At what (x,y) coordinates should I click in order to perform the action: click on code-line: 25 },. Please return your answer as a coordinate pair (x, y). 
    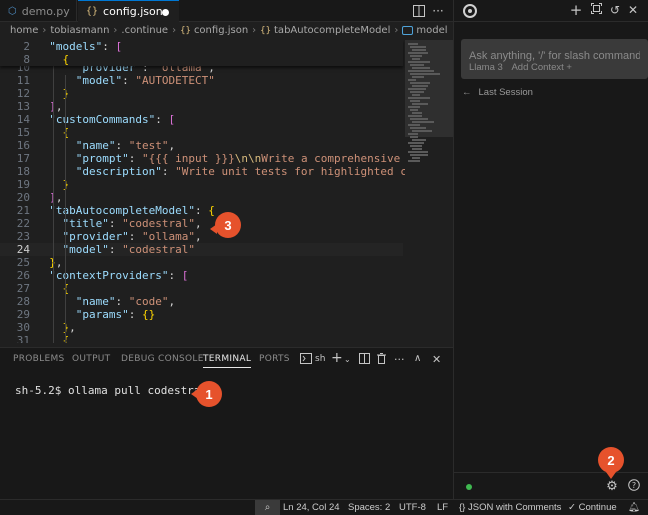
    Looking at the image, I should click on (201, 262).